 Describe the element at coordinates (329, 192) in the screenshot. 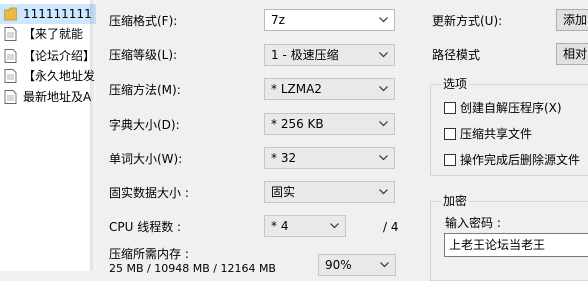

I see `solid-select: 固实` at that location.